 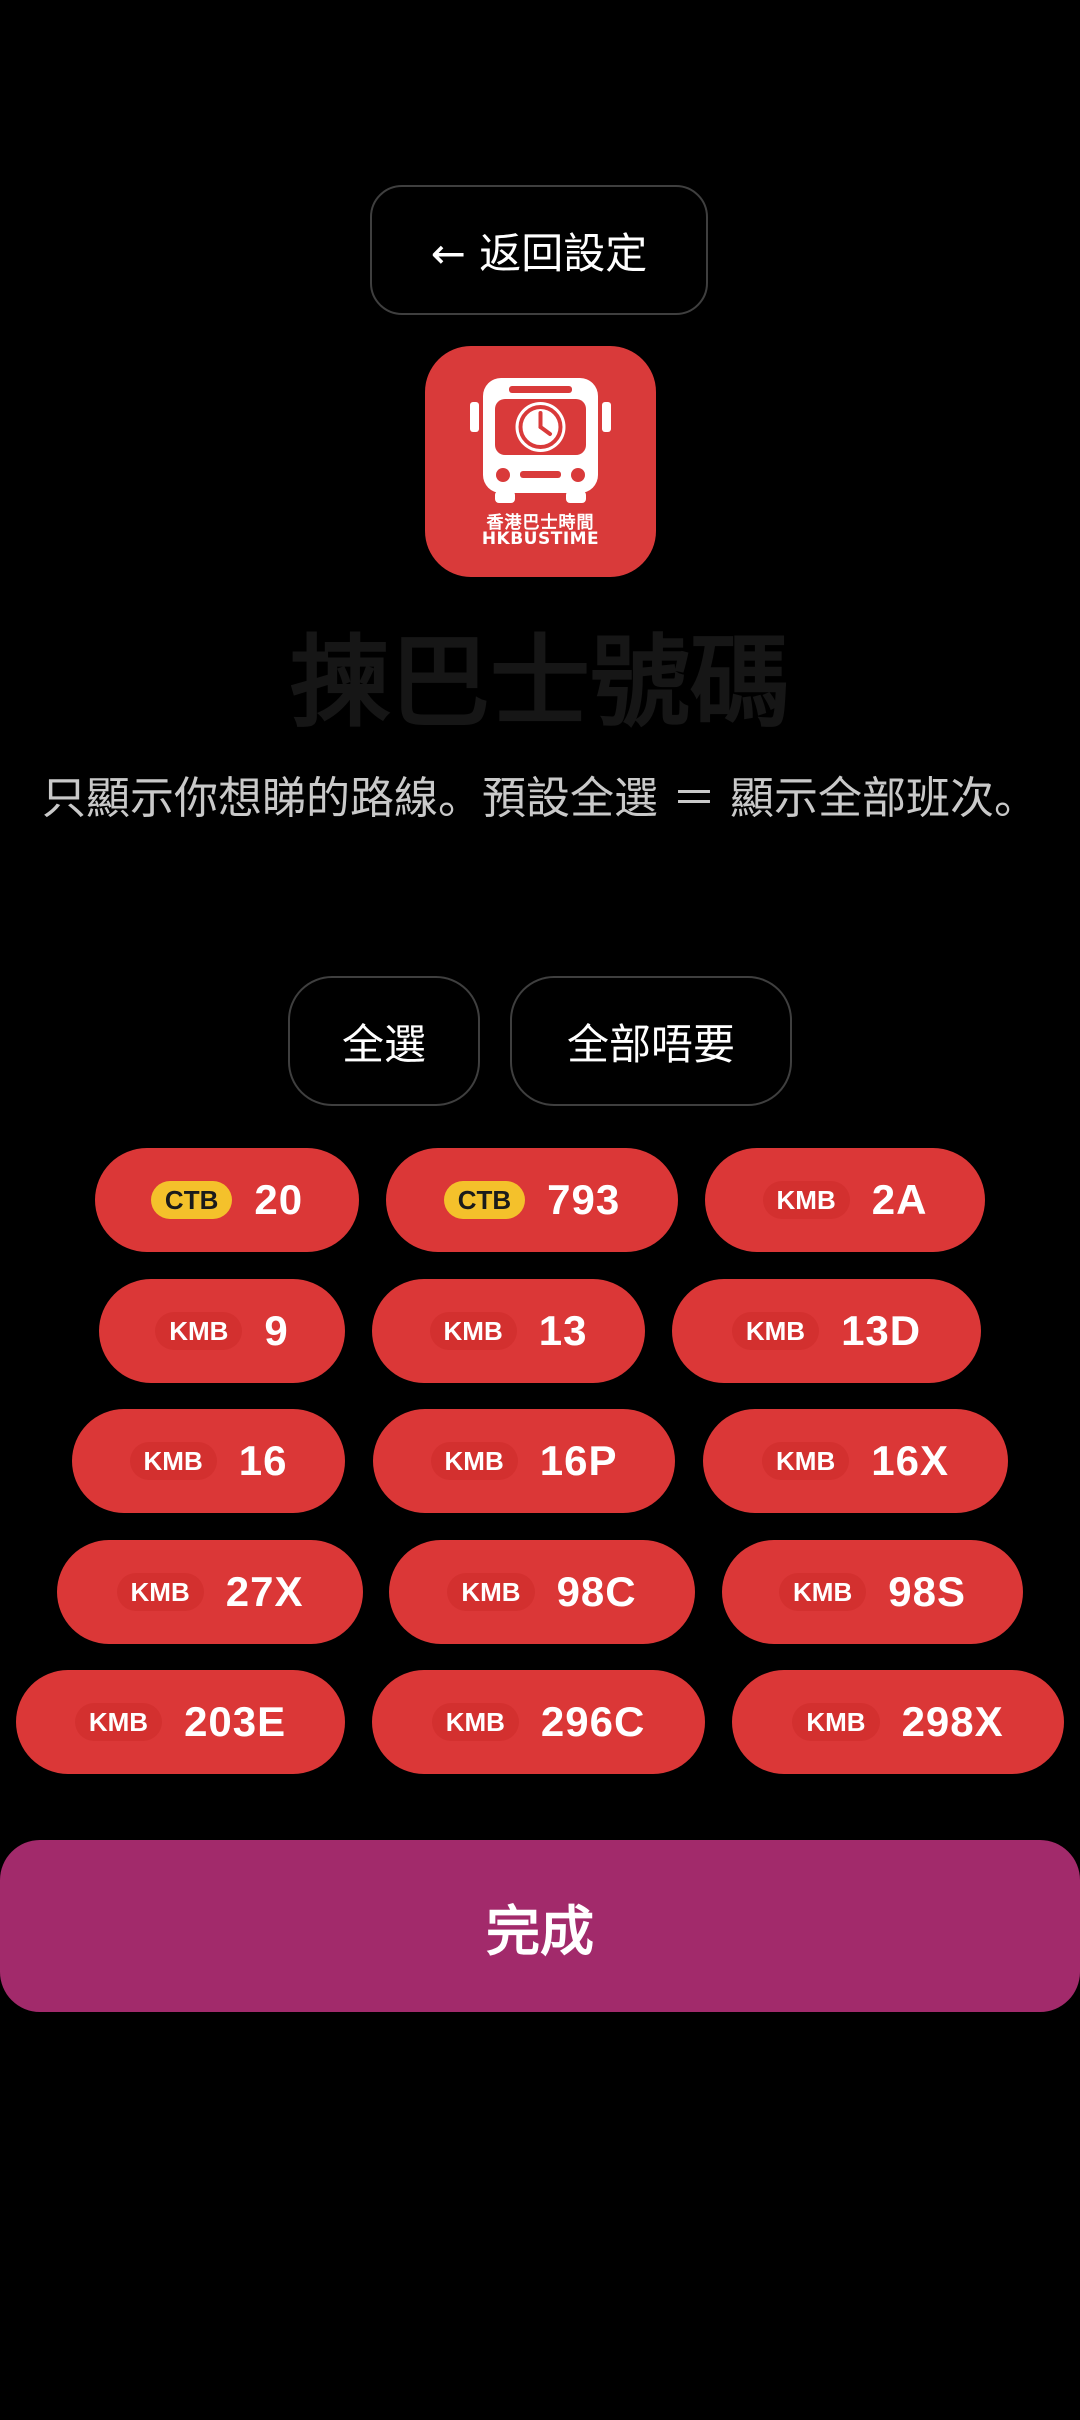 I want to click on done-button: 完成, so click(x=540, y=1926).